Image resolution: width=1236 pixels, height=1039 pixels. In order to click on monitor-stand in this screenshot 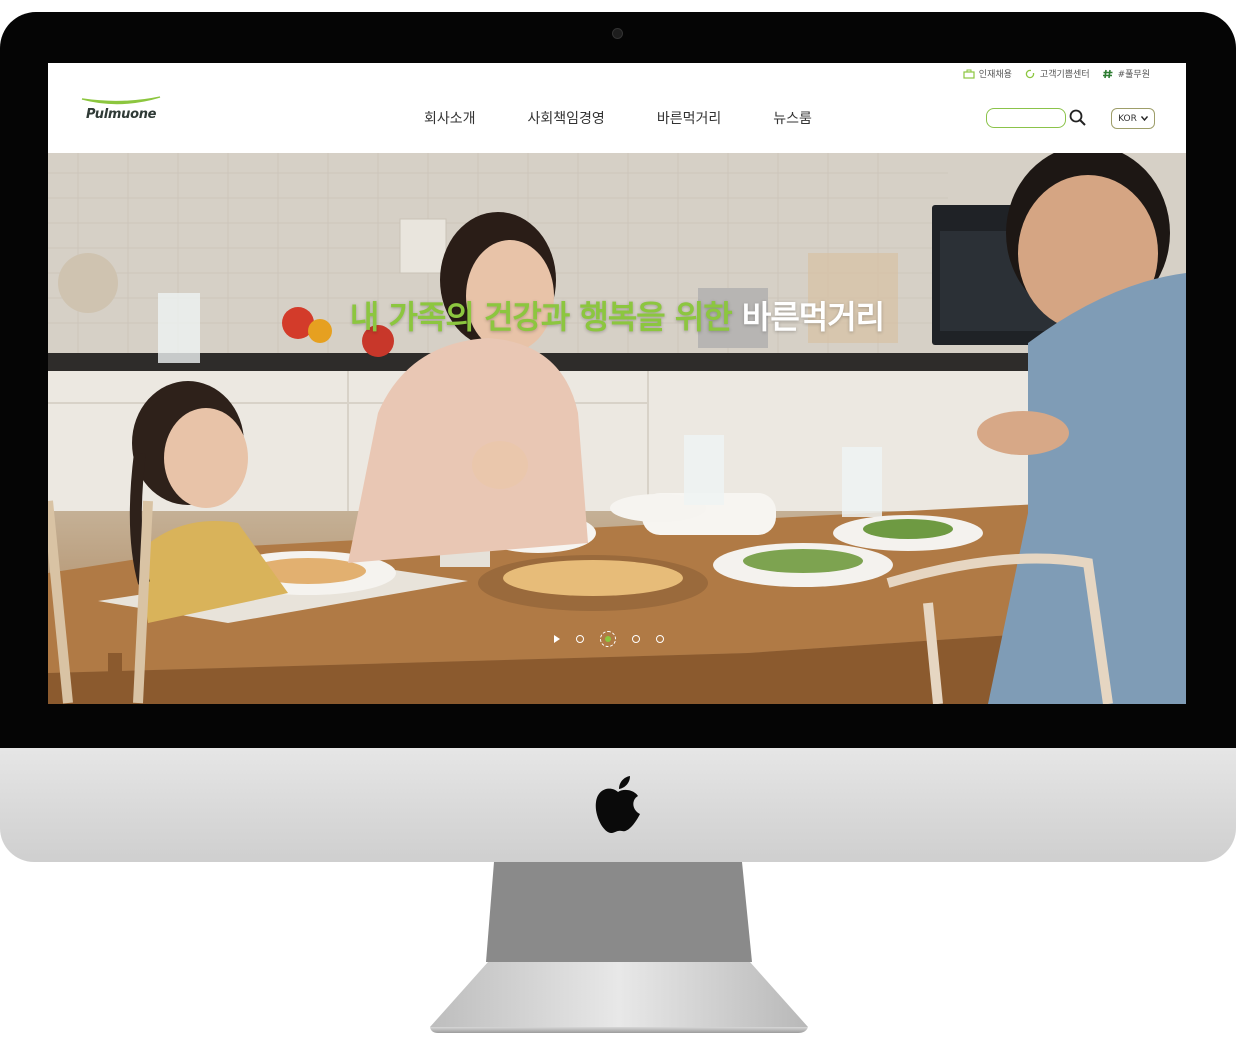, I will do `click(619, 947)`.